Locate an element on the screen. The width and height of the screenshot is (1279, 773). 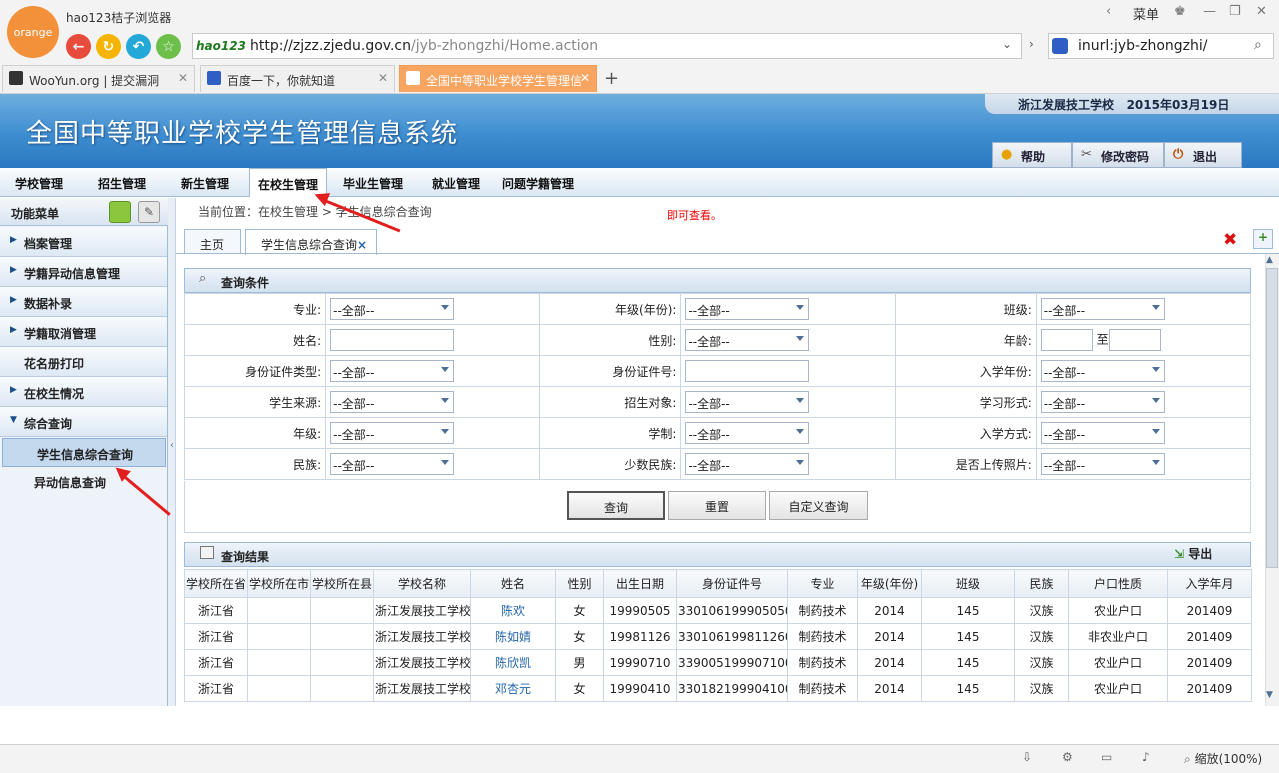
tab-home: 主页 is located at coordinates (212, 241).